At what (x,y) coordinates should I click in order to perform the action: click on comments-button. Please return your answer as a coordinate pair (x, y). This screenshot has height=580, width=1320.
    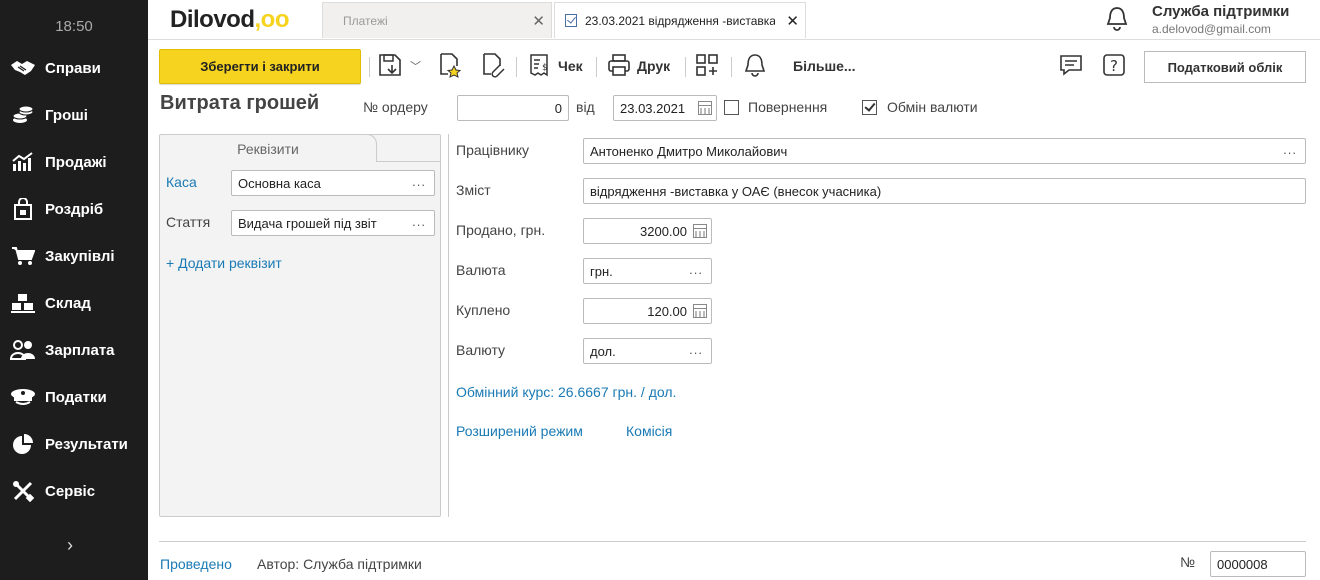
    Looking at the image, I should click on (1071, 66).